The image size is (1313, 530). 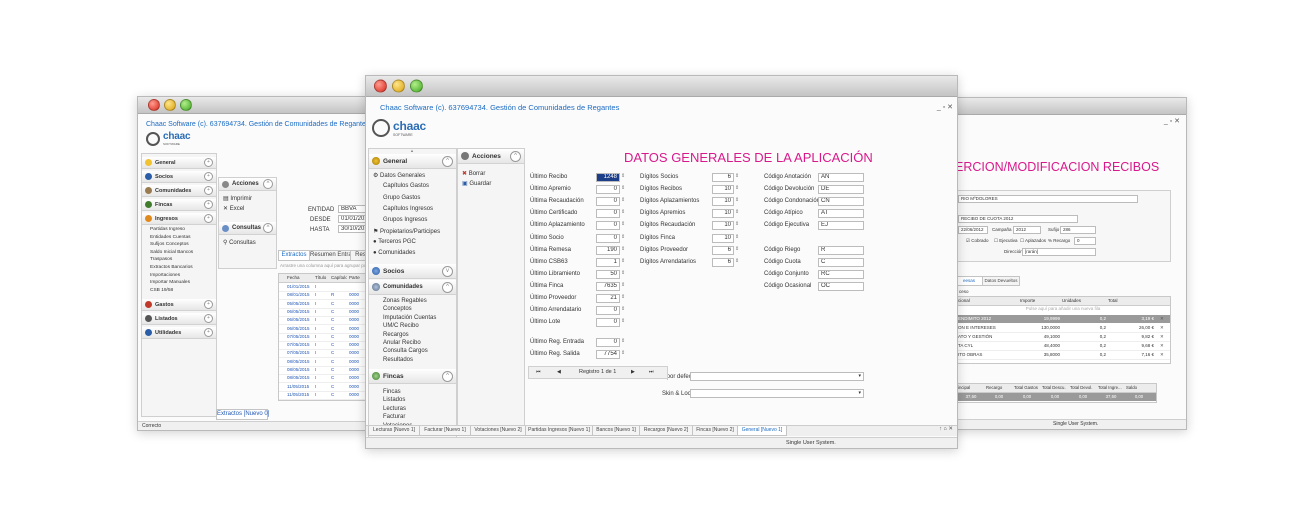 What do you see at coordinates (666, 431) in the screenshot?
I see `document-tab: Recargos [Nuevo 2]` at bounding box center [666, 431].